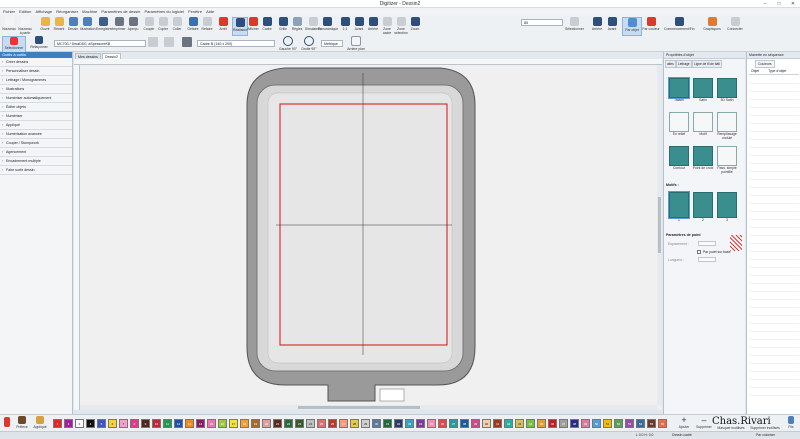 This screenshot has height=439, width=800. What do you see at coordinates (156, 423) in the screenshot?
I see `palette-color-swatch: 10` at bounding box center [156, 423].